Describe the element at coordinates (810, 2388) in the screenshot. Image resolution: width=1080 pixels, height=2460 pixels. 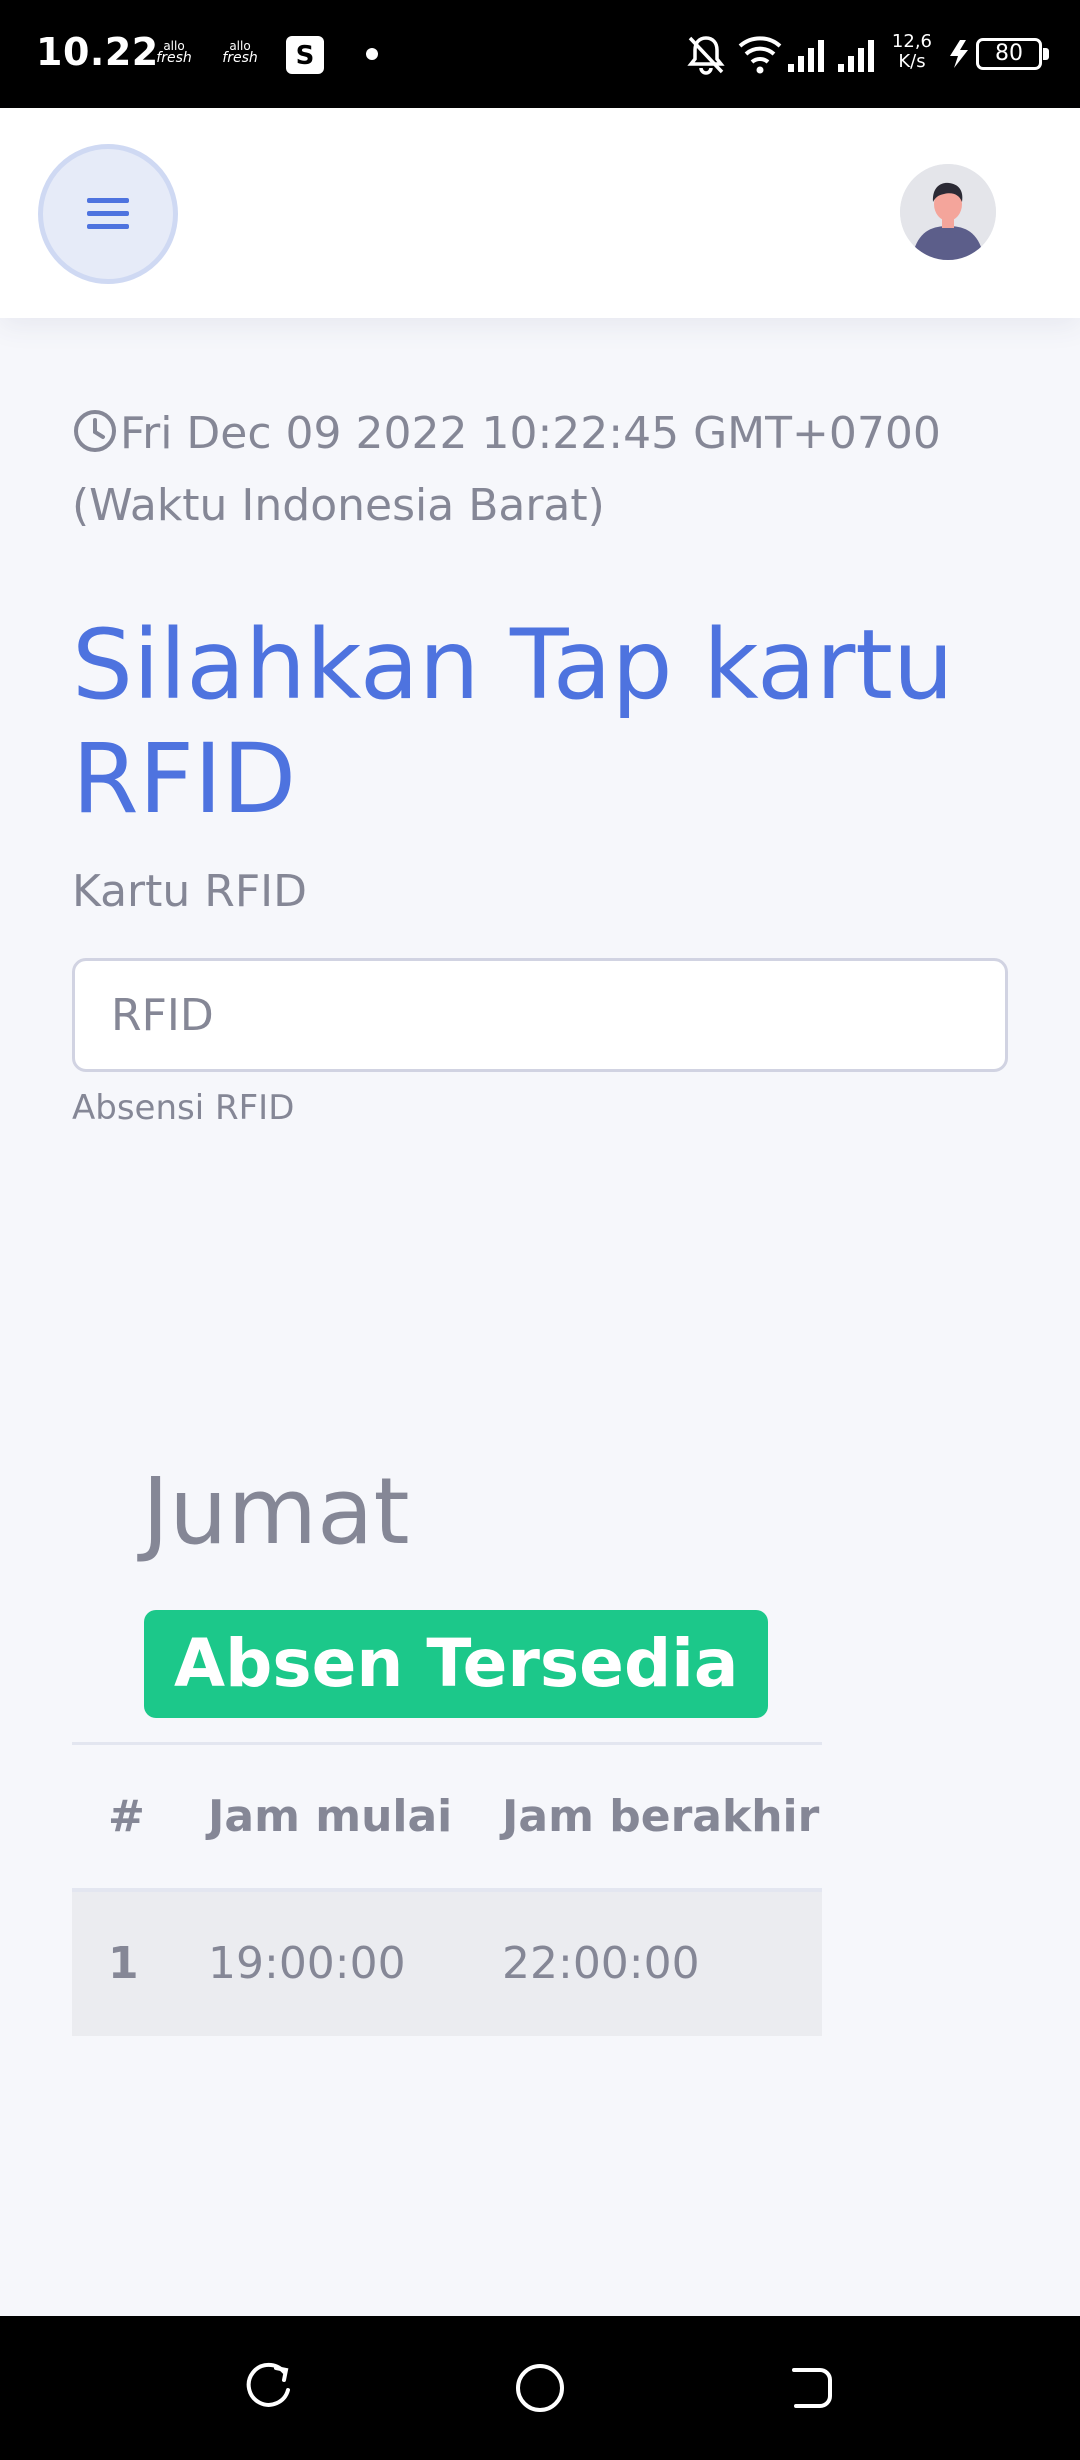
I see `back-icon` at that location.